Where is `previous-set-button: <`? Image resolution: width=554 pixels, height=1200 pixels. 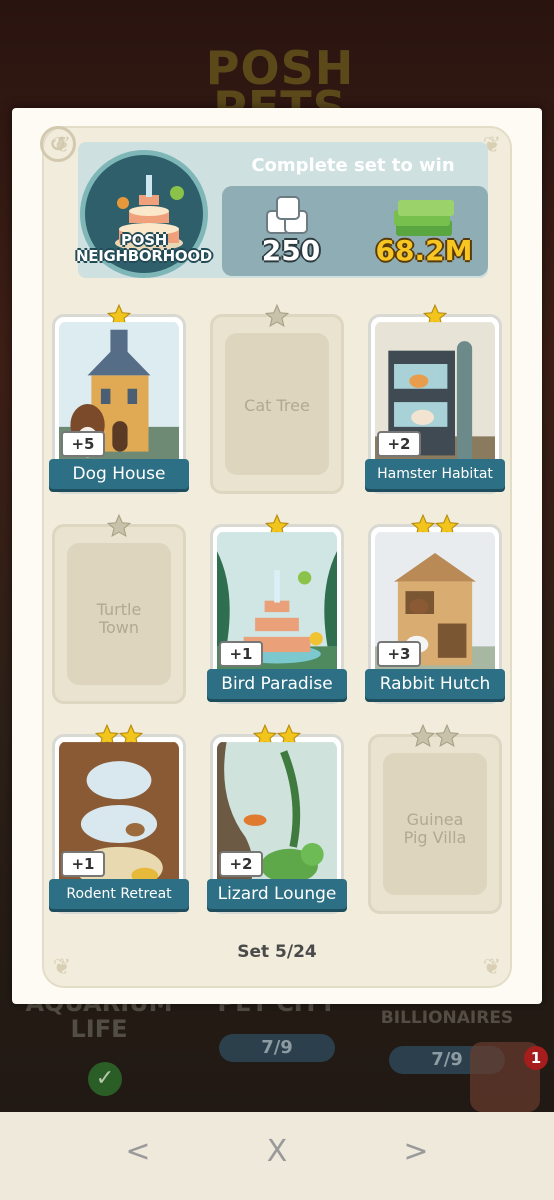
previous-set-button: < is located at coordinates (138, 1152).